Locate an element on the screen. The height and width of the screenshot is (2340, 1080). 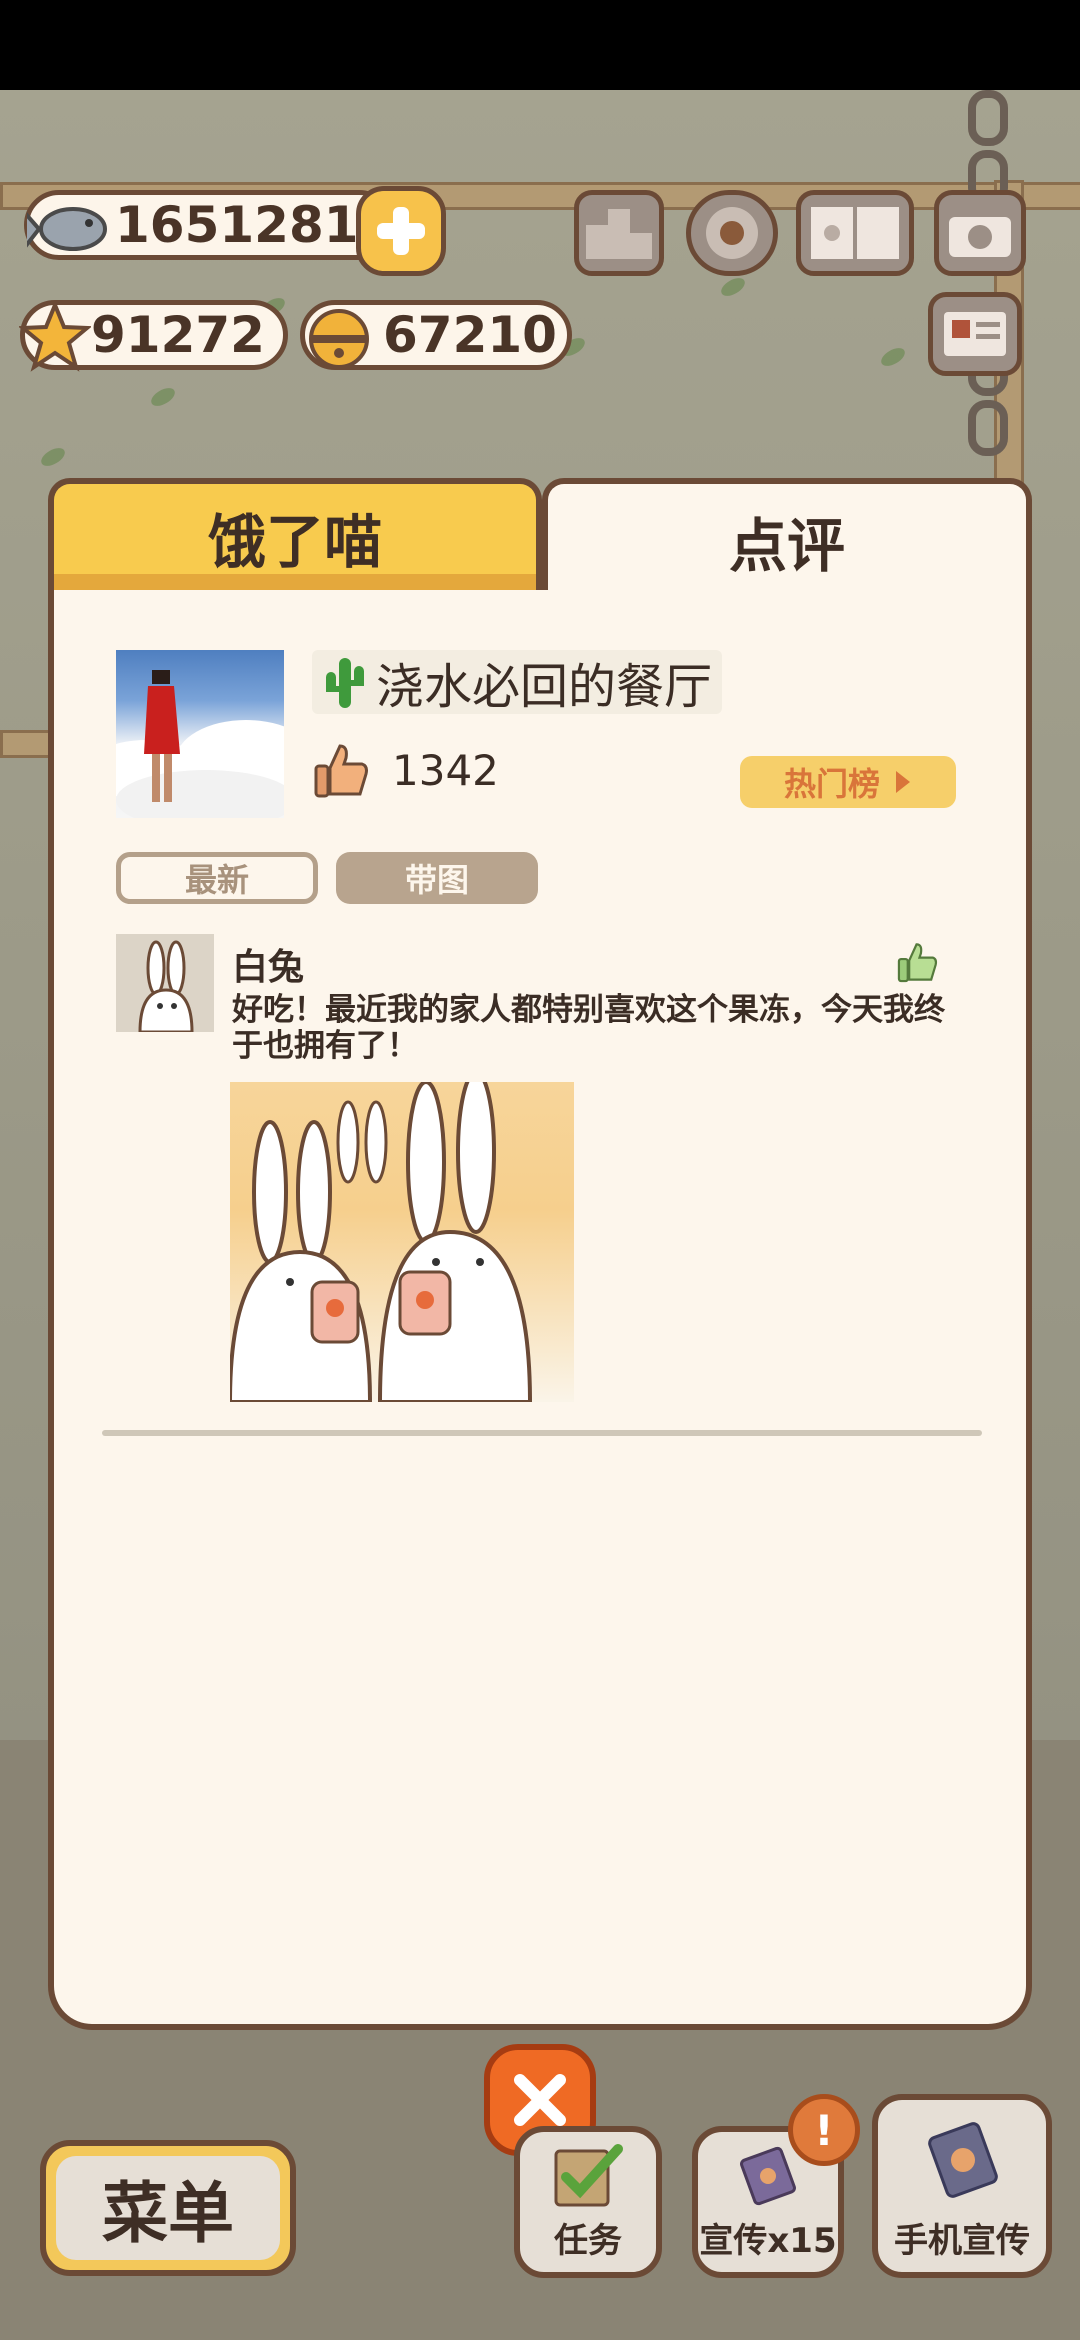
promo-label: 宣传x15 is located at coordinates (768, 2241).